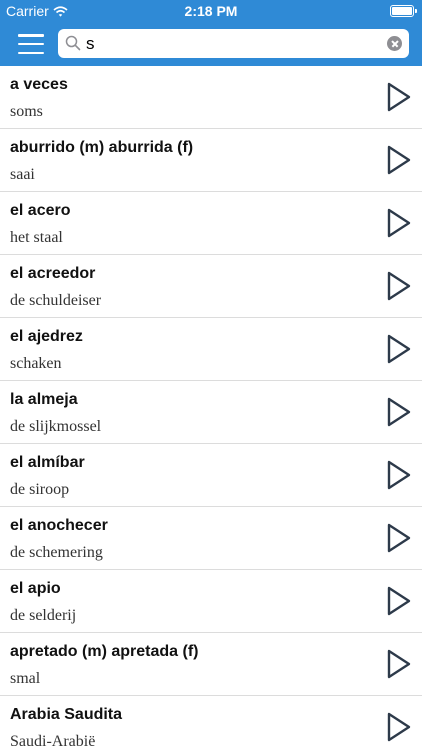  Describe the element at coordinates (56, 552) in the screenshot. I see `translation-label: de schemering` at that location.